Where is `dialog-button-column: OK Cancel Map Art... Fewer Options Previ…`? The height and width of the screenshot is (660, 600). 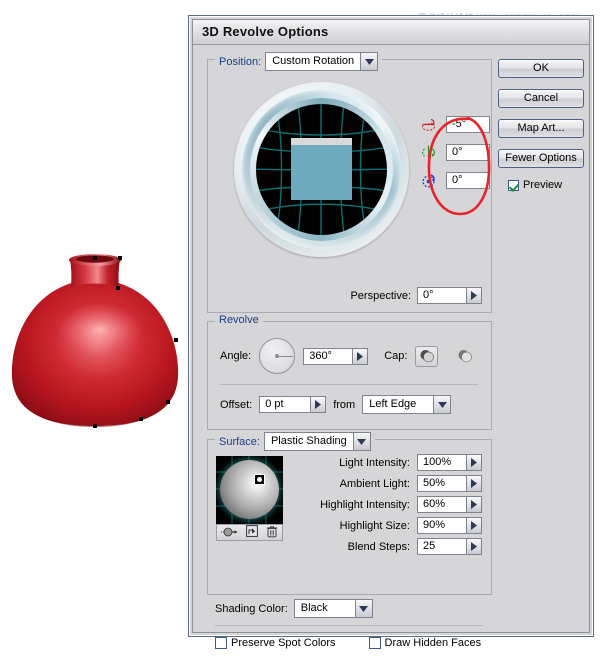
dialog-button-column: OK Cancel Map Art... Fewer Options Previ… is located at coordinates (541, 125).